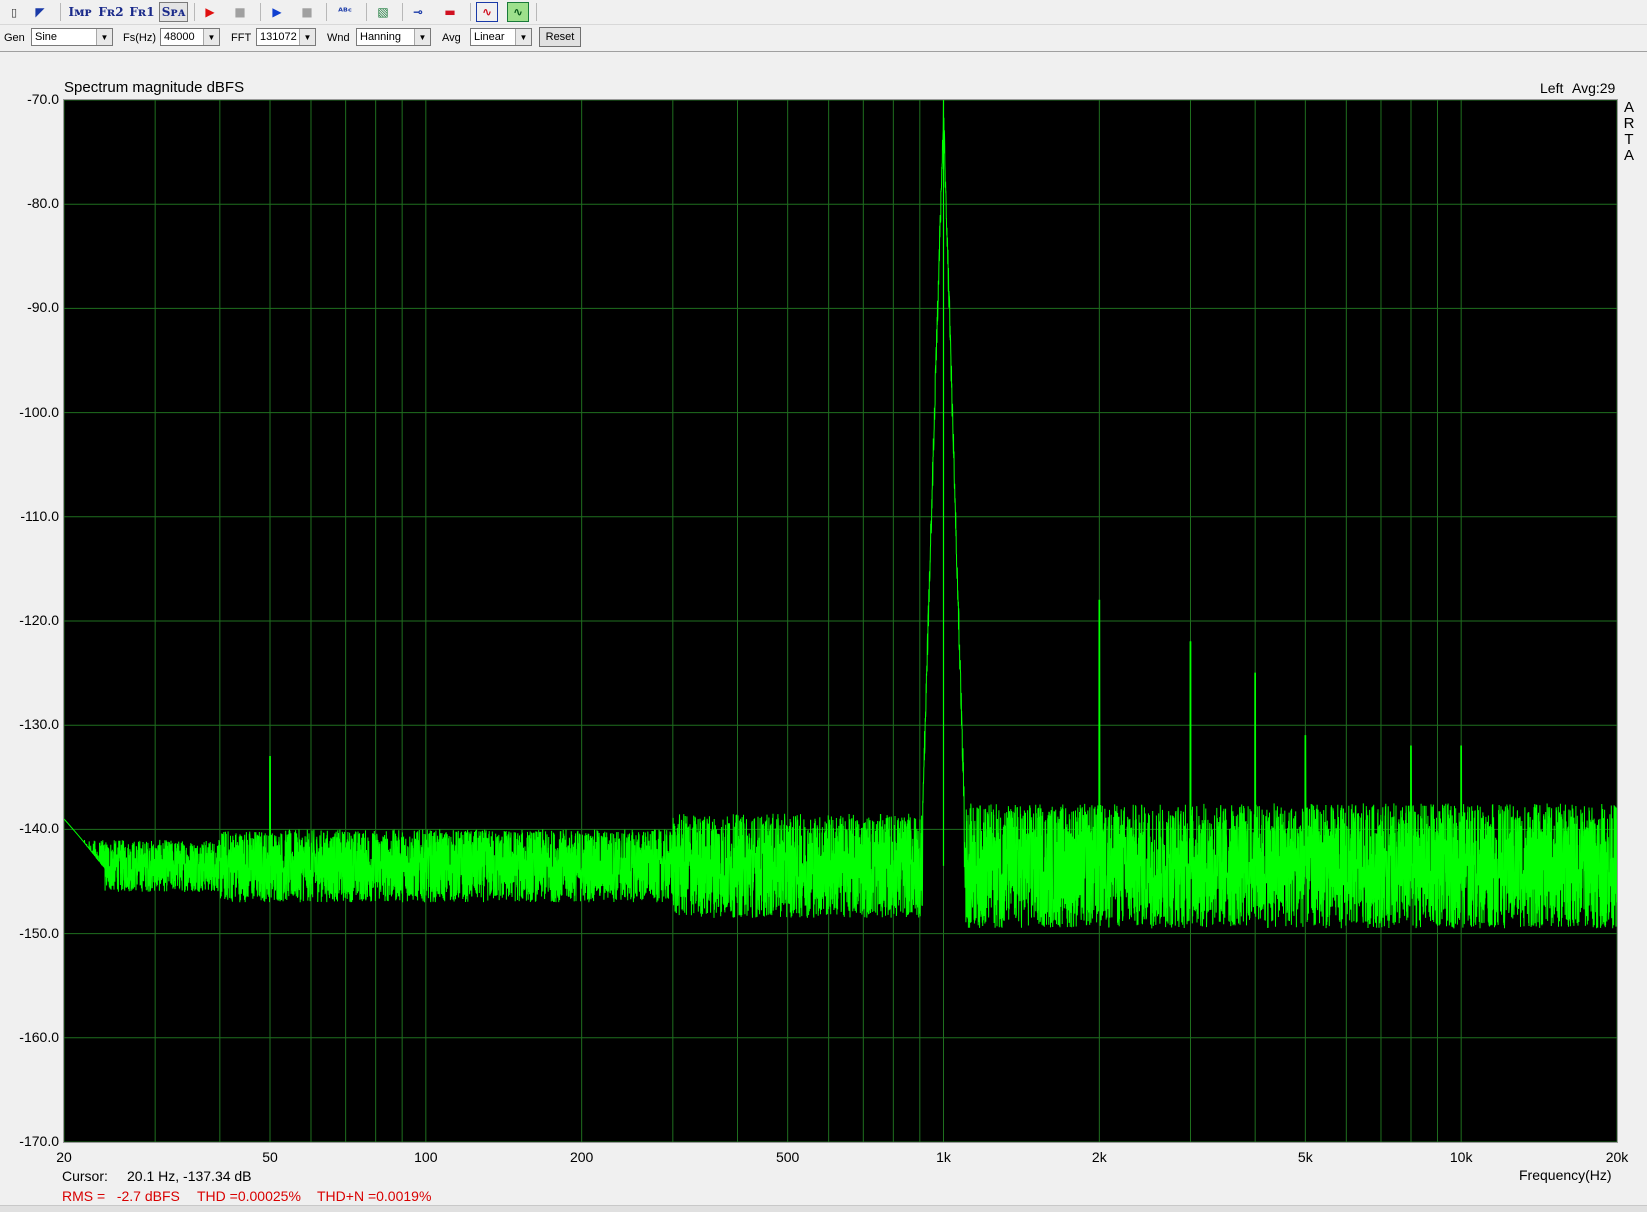  Describe the element at coordinates (487, 12) in the screenshot. I see `wave-icon: ∿` at that location.